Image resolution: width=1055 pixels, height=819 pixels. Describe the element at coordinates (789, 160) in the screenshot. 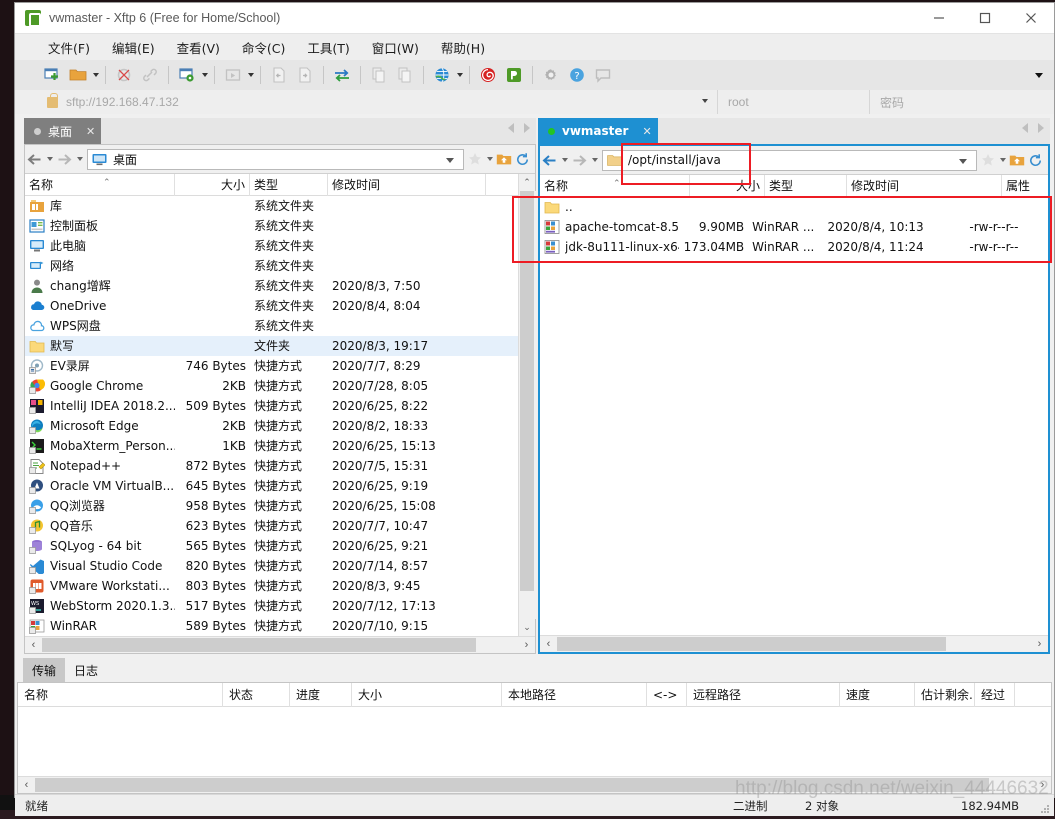

I see `remote-path-input: /opt/install/java` at that location.